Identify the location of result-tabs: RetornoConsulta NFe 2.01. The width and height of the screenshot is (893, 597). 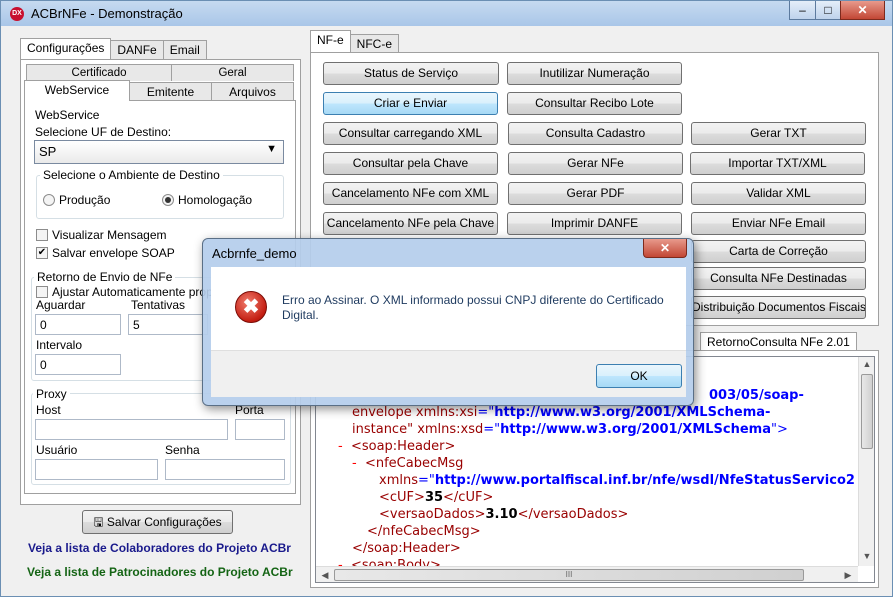
(778, 341).